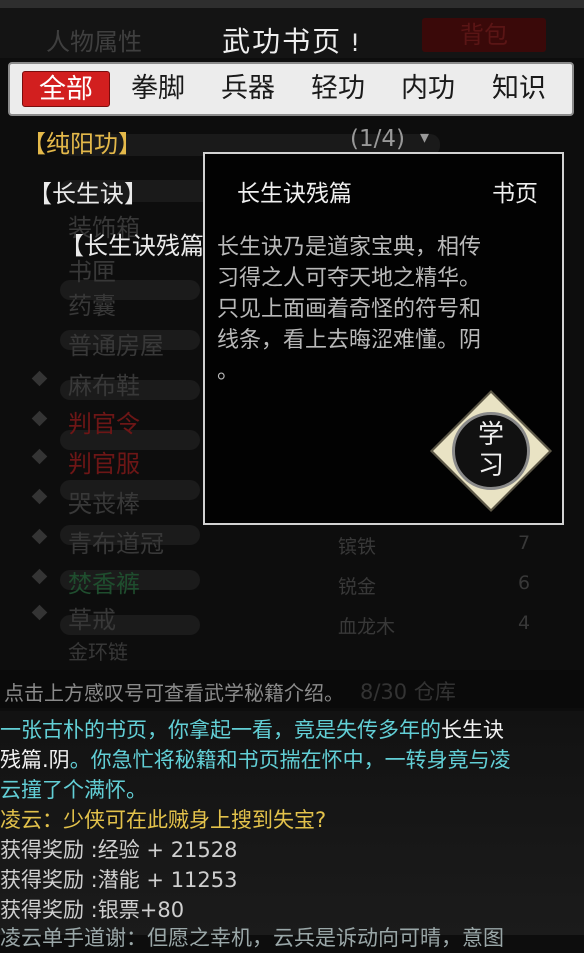 This screenshot has height=953, width=584. Describe the element at coordinates (349, 247) in the screenshot. I see `desc-line: 长生诀乃是道家宝典，相传` at that location.